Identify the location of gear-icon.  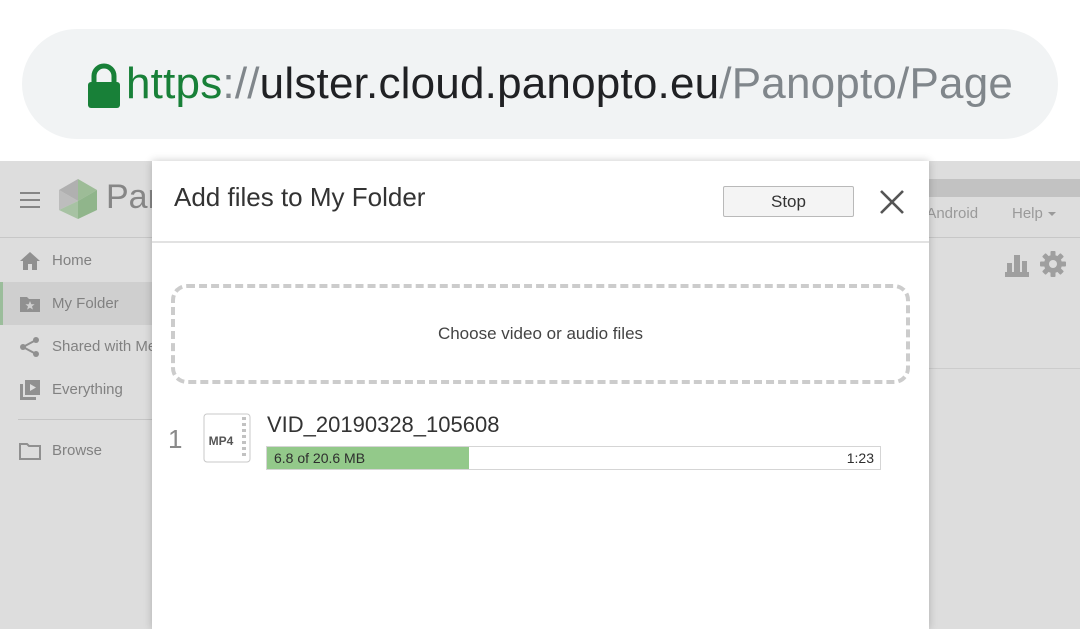
(1053, 264).